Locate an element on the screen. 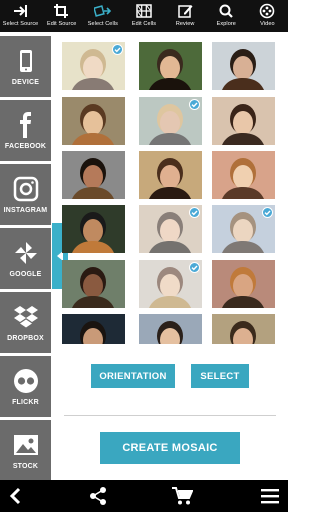 Image resolution: width=320 pixels, height=512 pixels. source-device: DEVICE is located at coordinates (25, 66).